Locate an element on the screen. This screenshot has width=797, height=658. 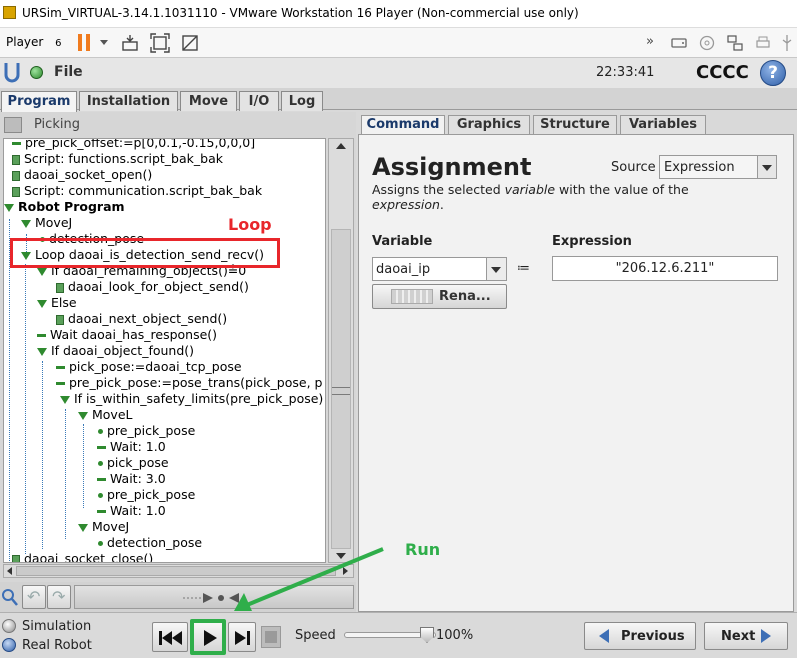
tree-row: pick_pose is located at coordinates (133, 462).